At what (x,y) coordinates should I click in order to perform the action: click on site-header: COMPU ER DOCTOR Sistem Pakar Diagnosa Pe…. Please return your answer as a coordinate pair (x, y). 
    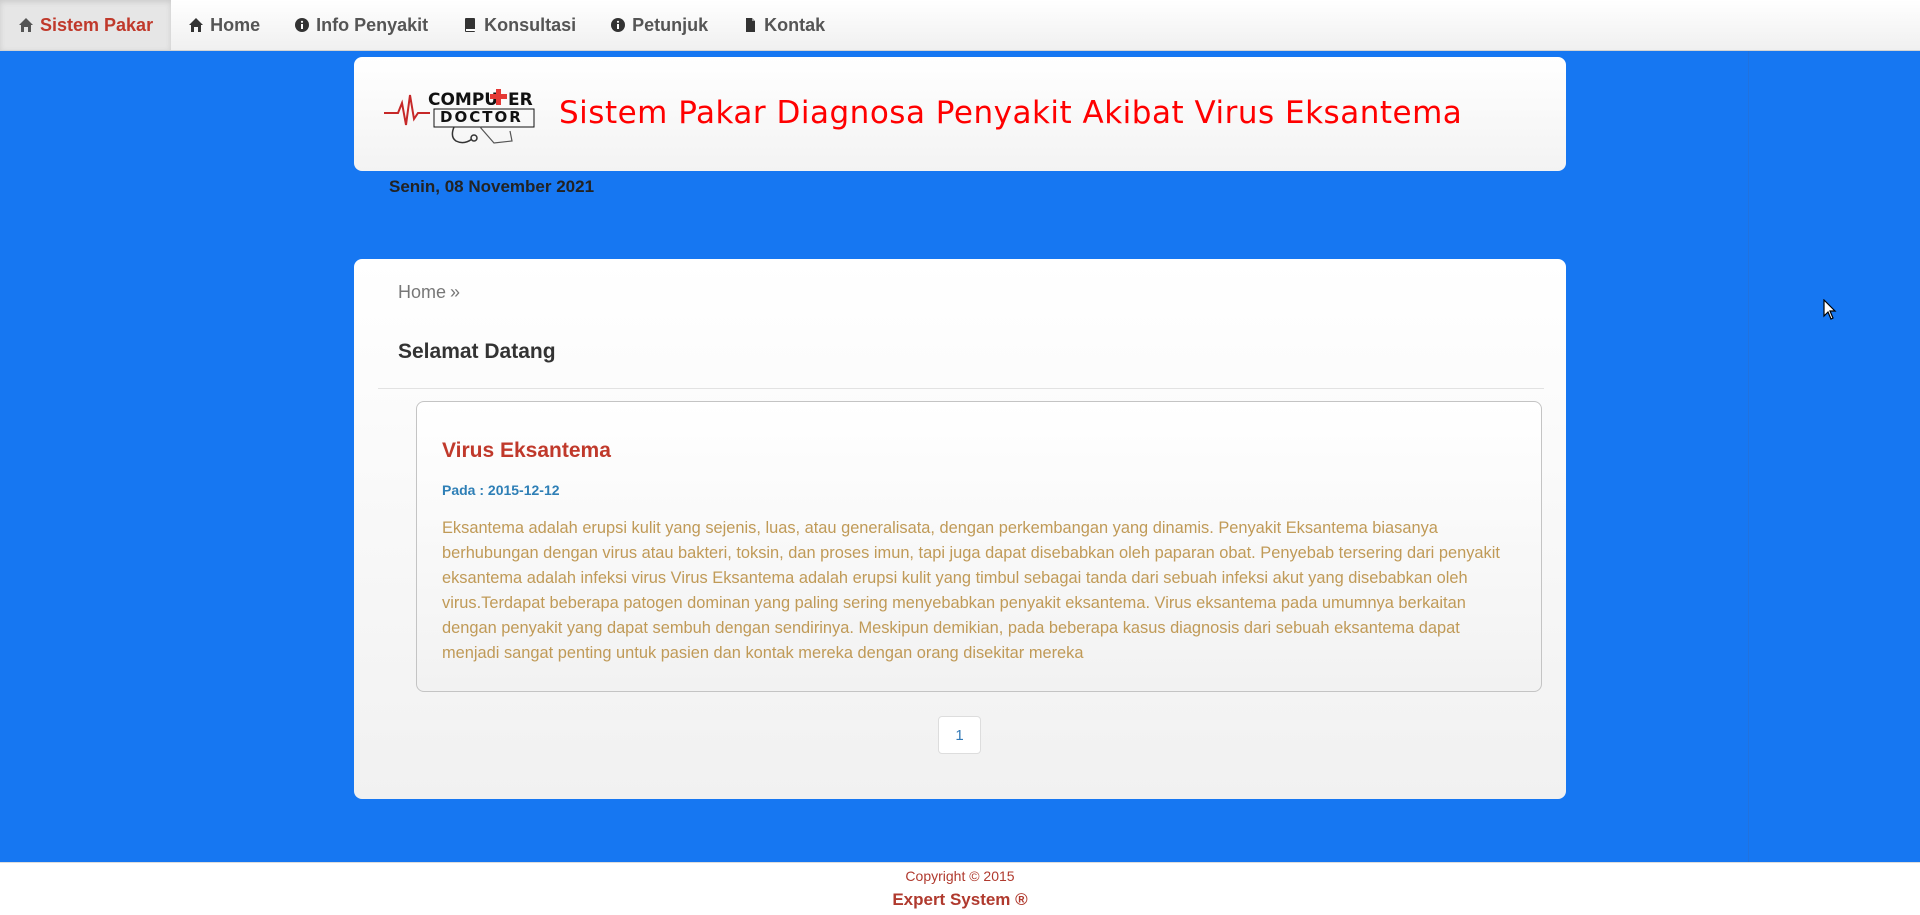
    Looking at the image, I should click on (960, 114).